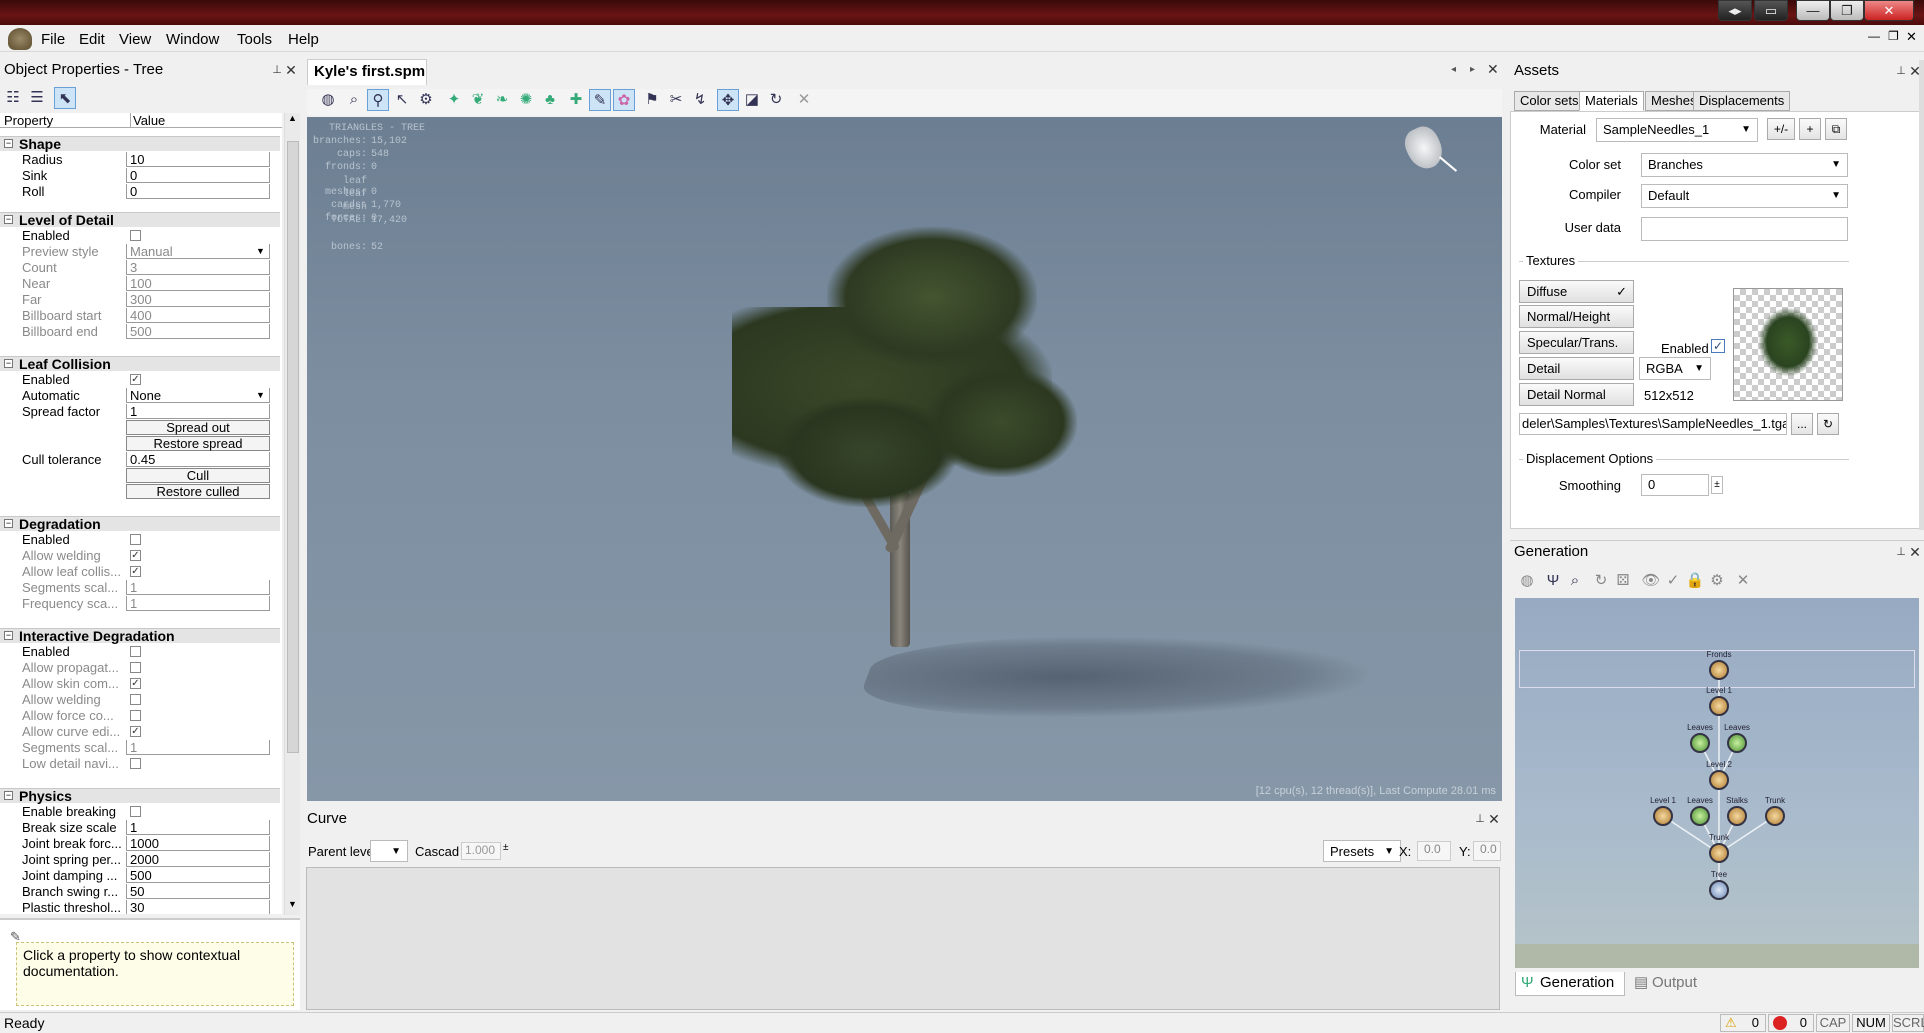 The image size is (1924, 1033). I want to click on prop-sink: Sink 0, so click(140, 176).